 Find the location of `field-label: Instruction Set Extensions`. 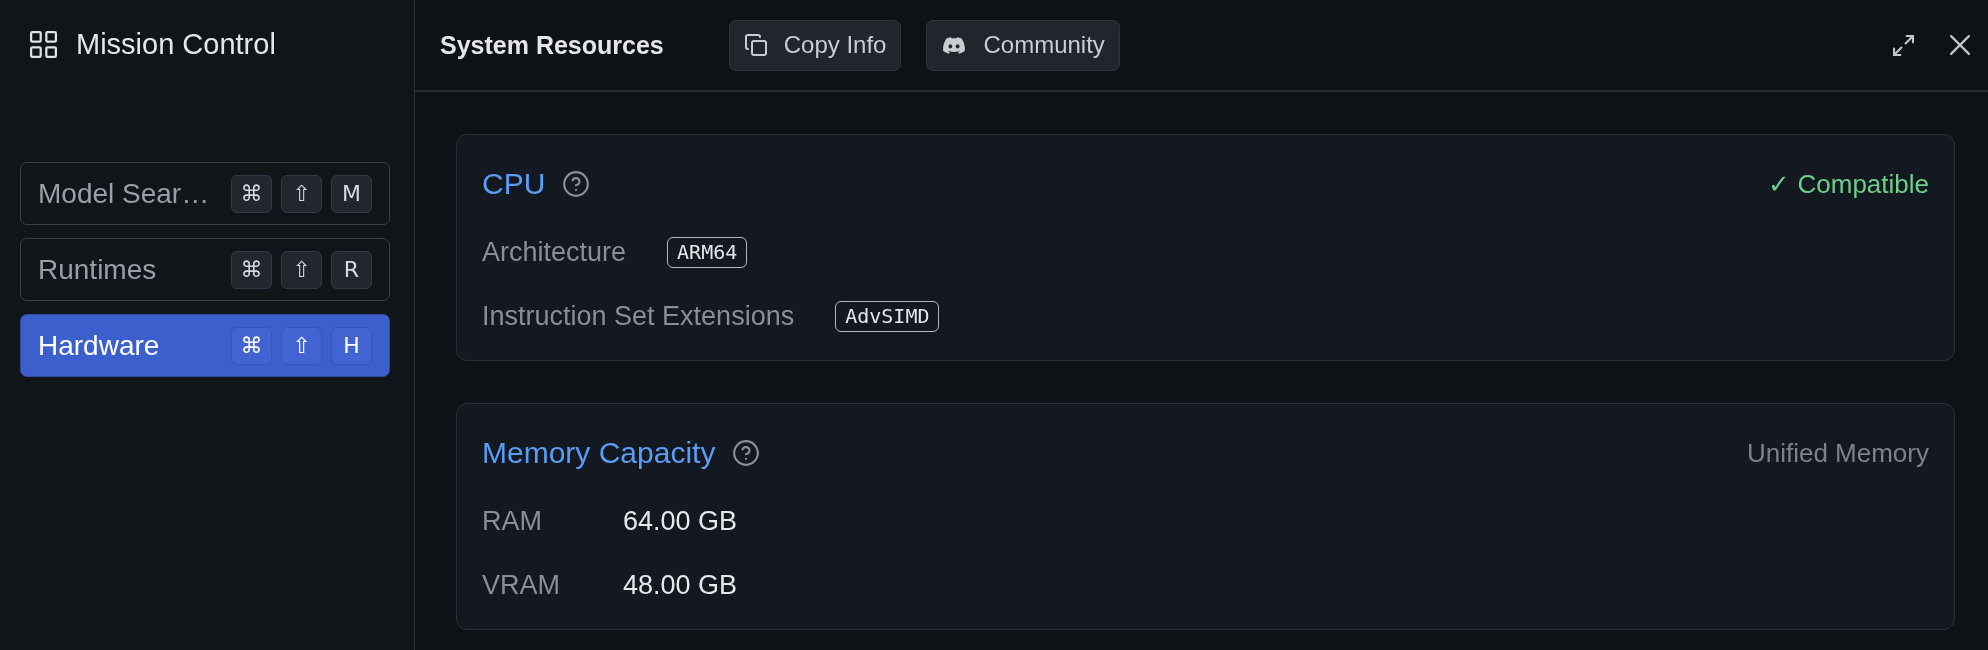

field-label: Instruction Set Extensions is located at coordinates (638, 316).